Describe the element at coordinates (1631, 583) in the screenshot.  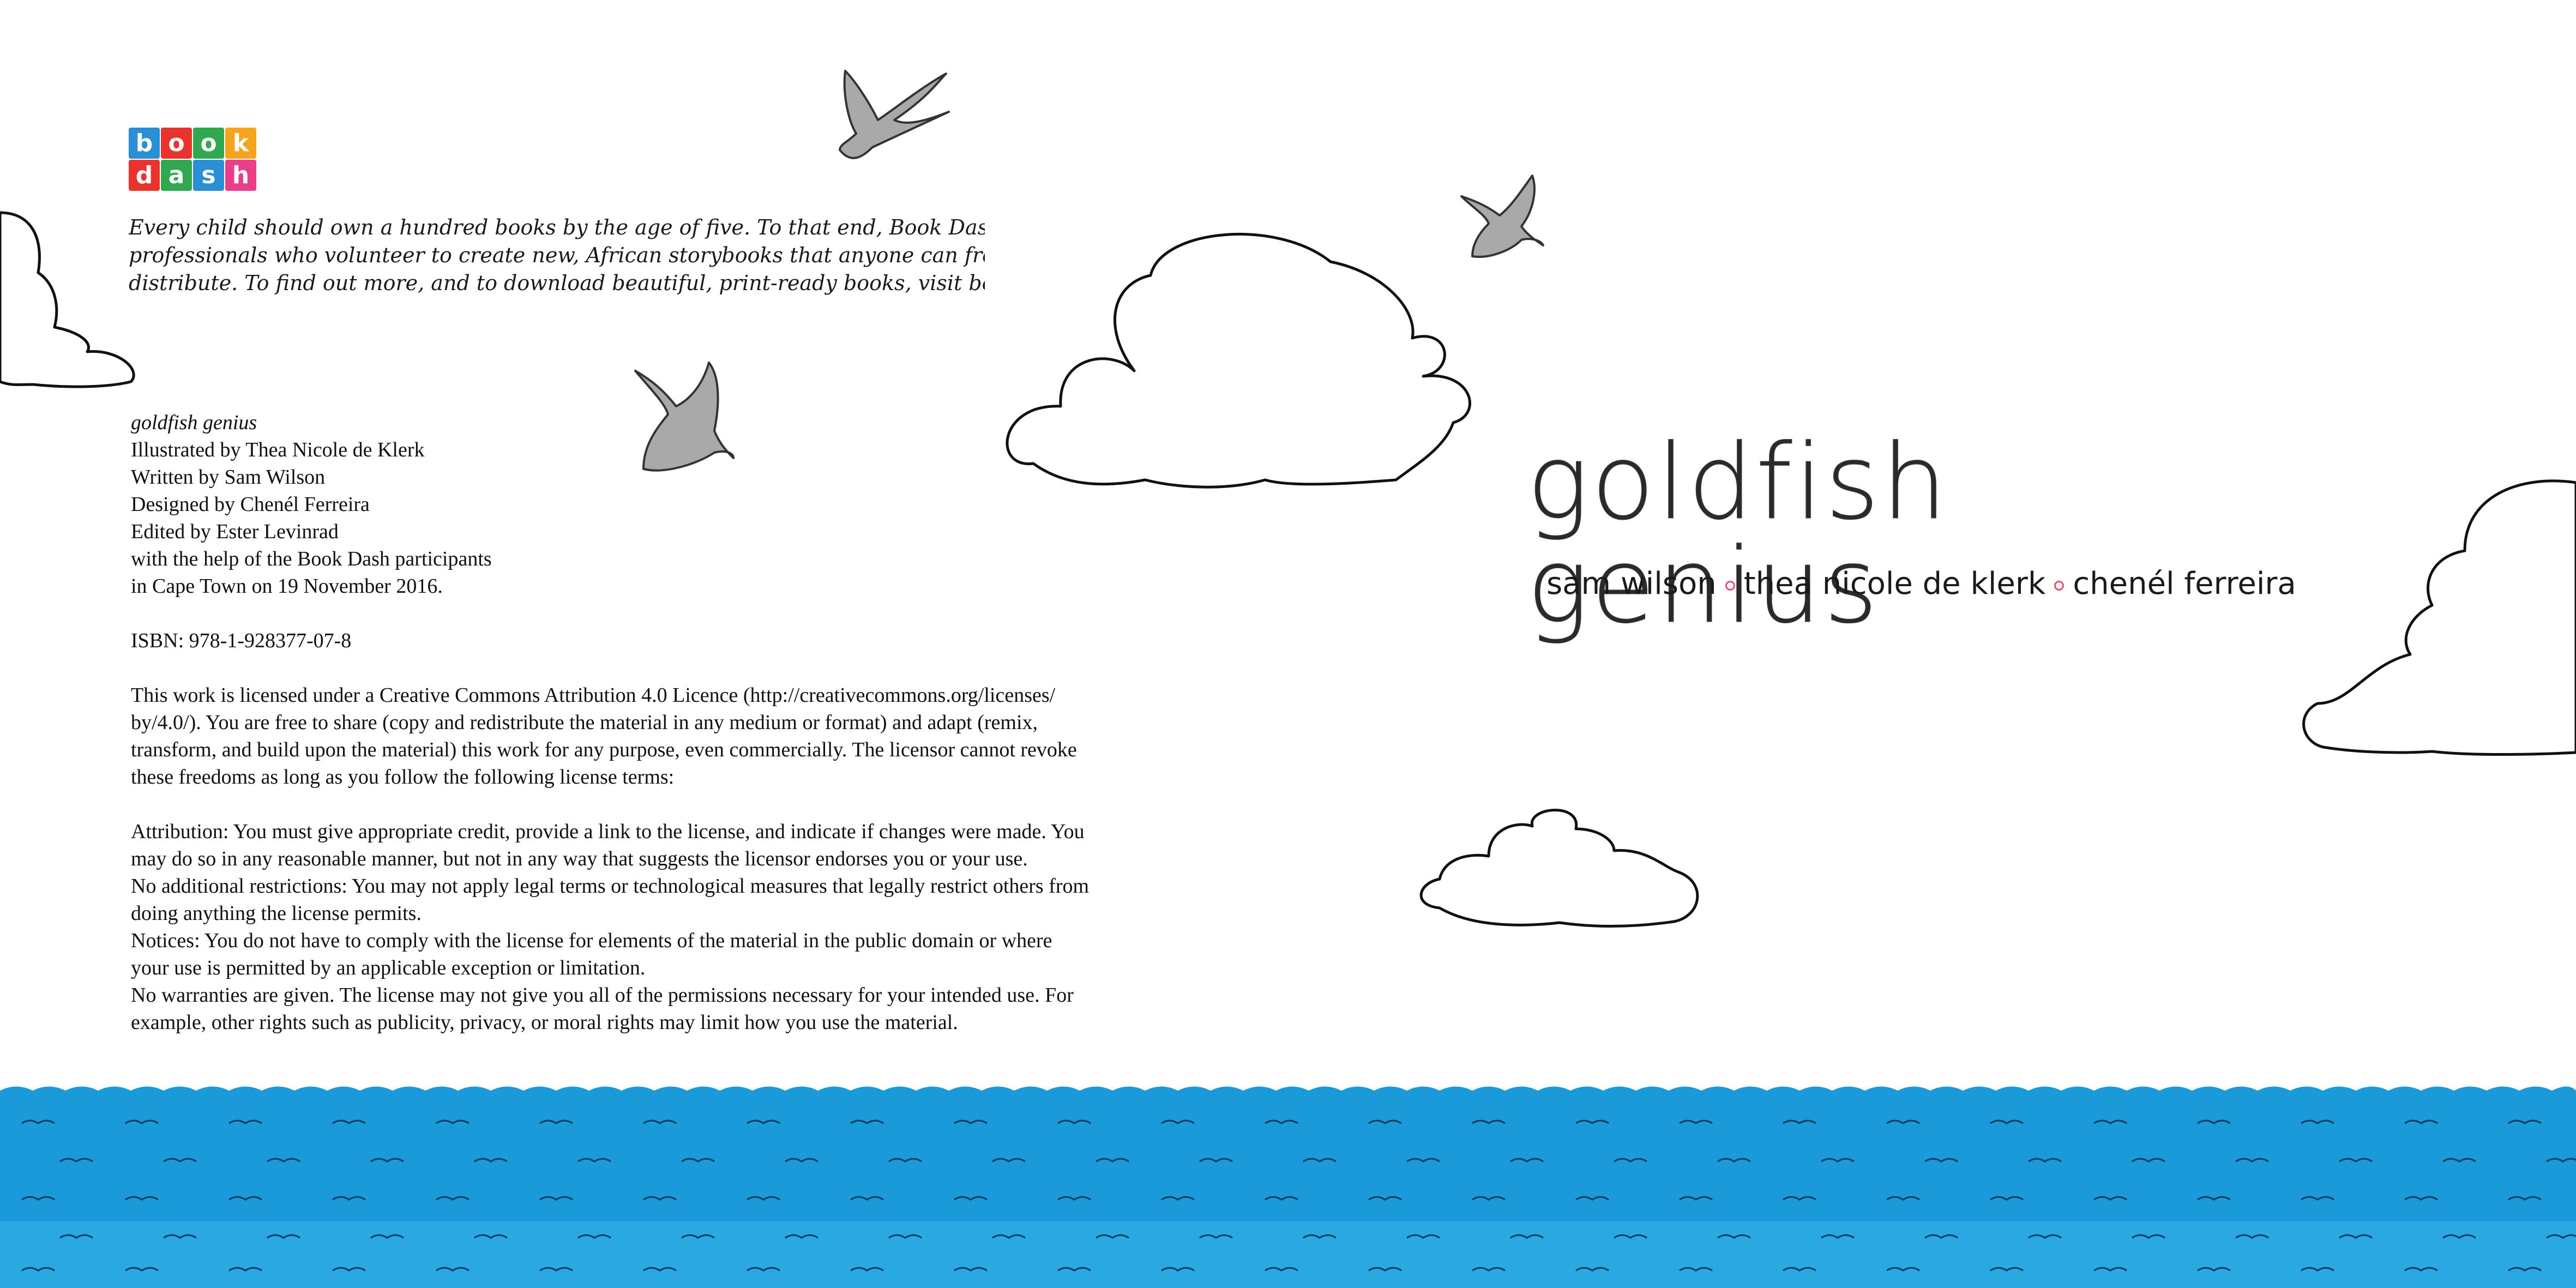
I see `byline-author: sam wilson` at that location.